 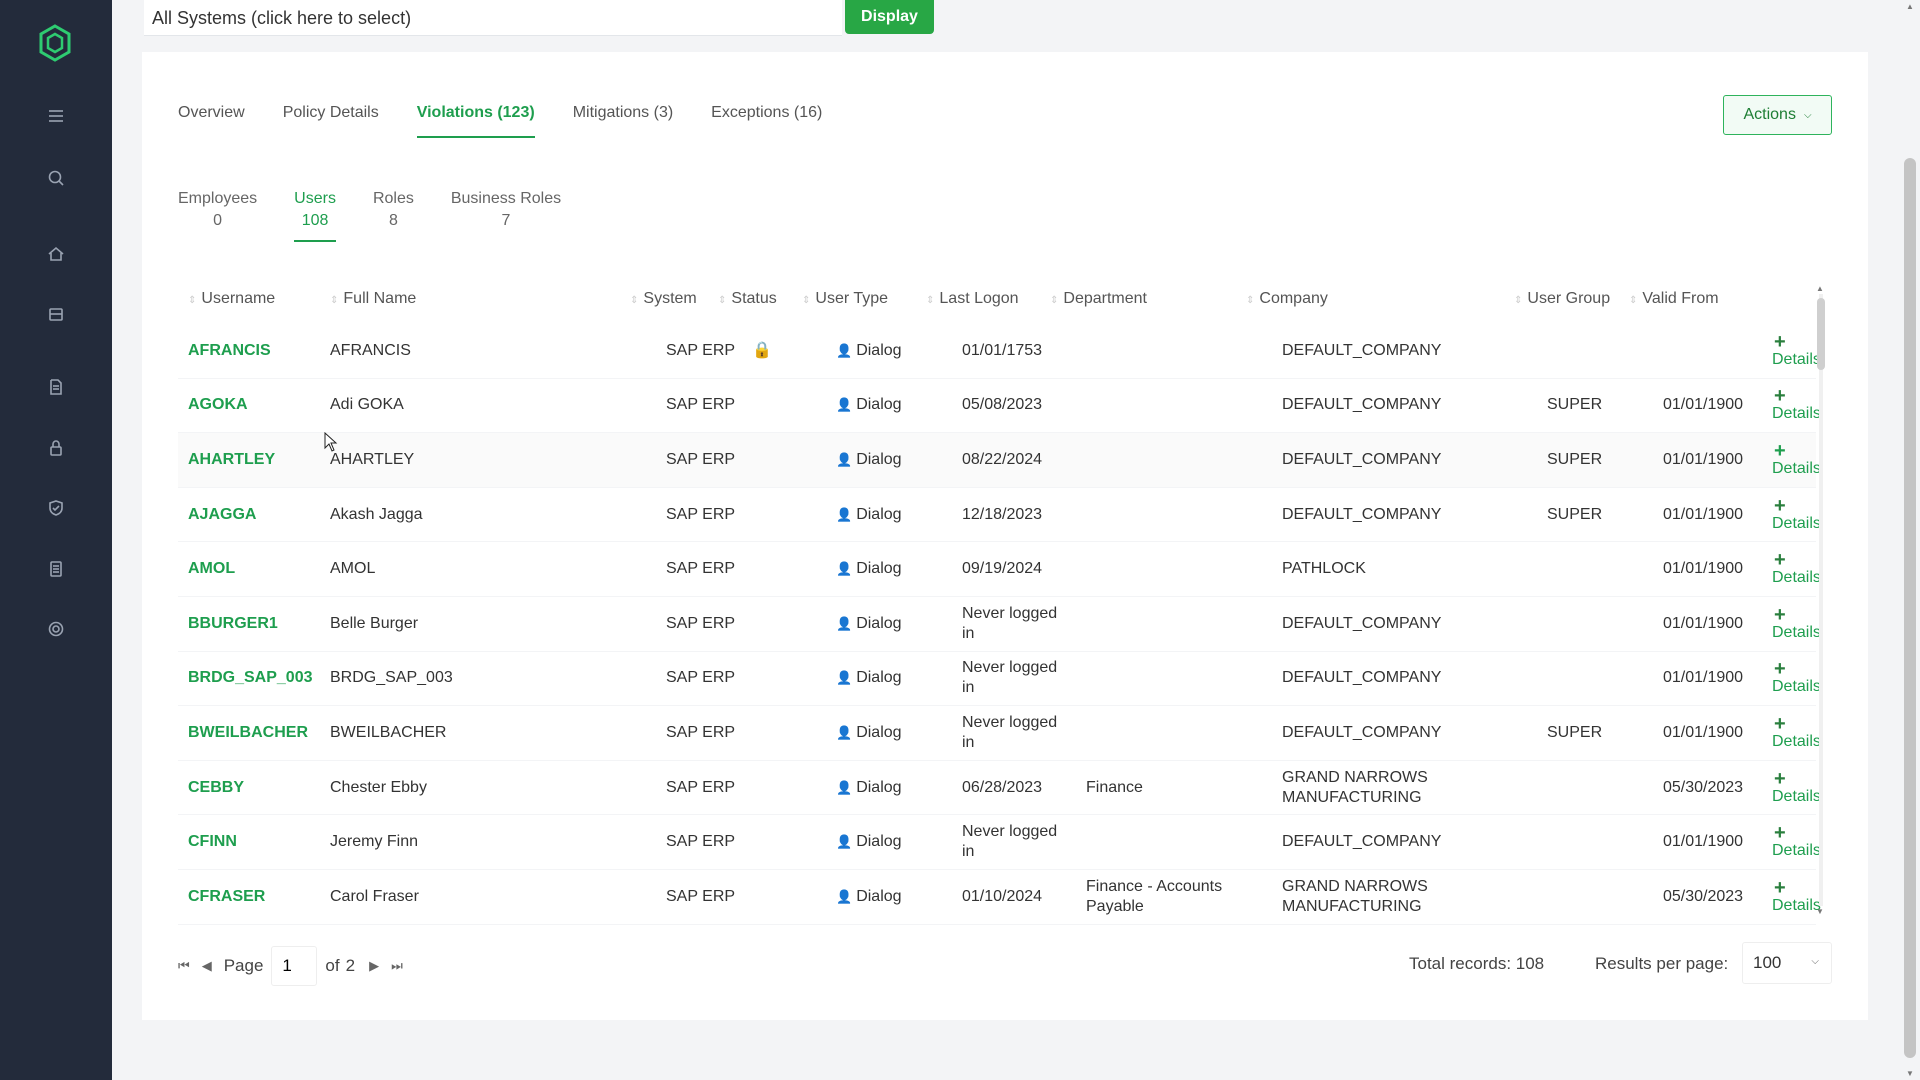 I want to click on tab-overview: Overview, so click(x=211, y=121).